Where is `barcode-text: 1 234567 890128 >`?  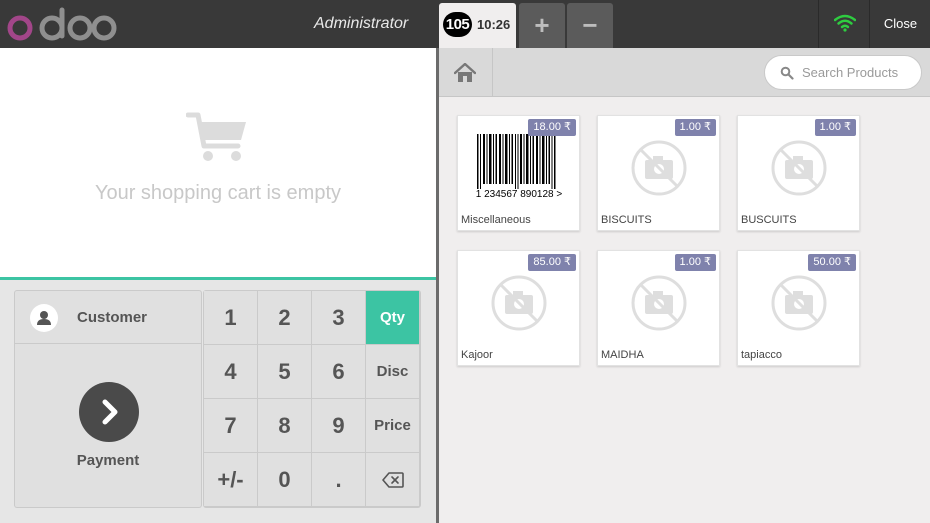
barcode-text: 1 234567 890128 > is located at coordinates (519, 194).